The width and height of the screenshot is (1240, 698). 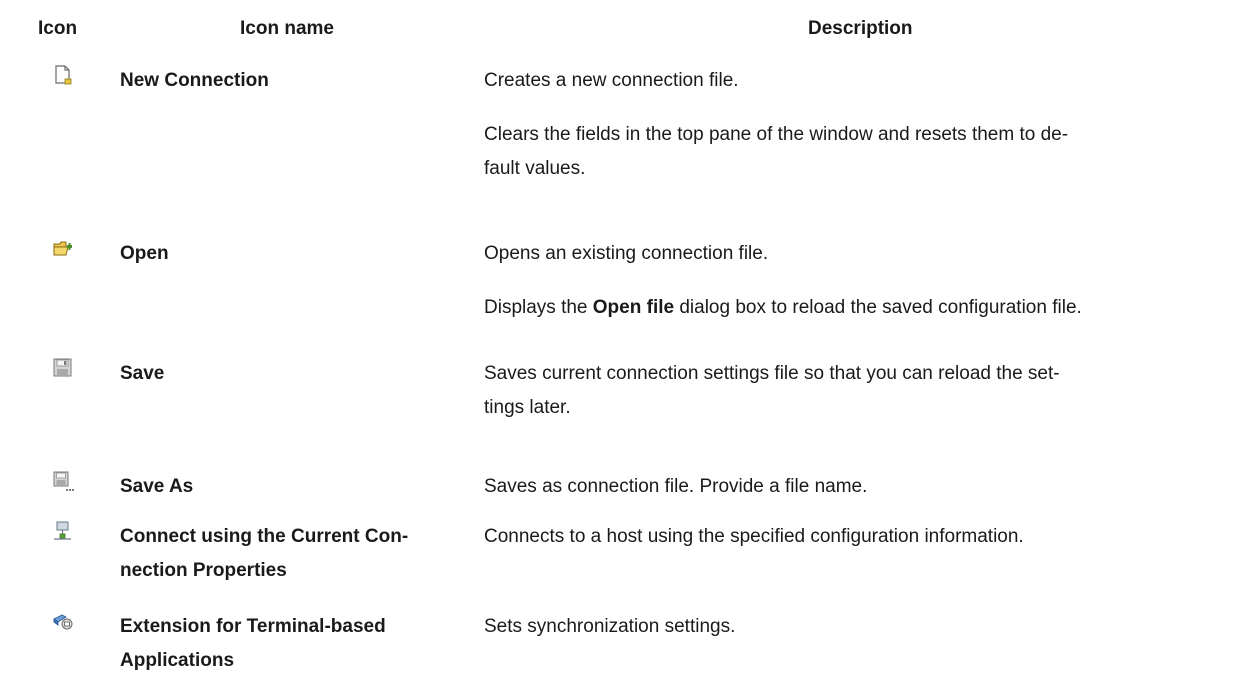 I want to click on row-name: Save As, so click(x=157, y=486).